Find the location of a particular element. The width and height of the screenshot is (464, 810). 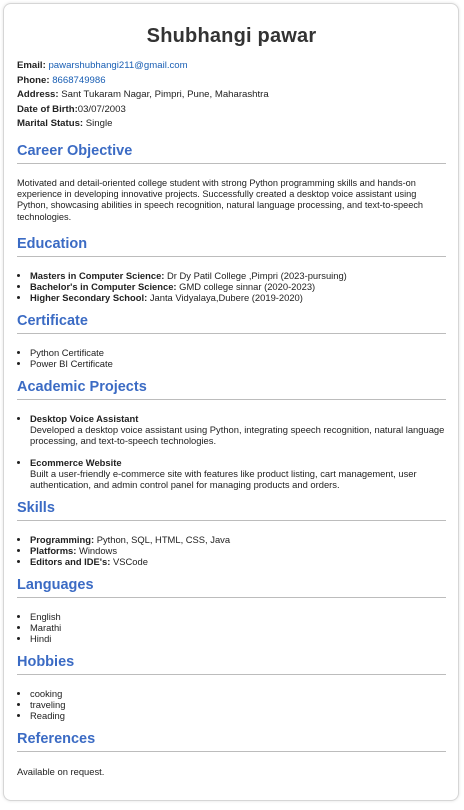

skills-heading: Skills is located at coordinates (231, 510).